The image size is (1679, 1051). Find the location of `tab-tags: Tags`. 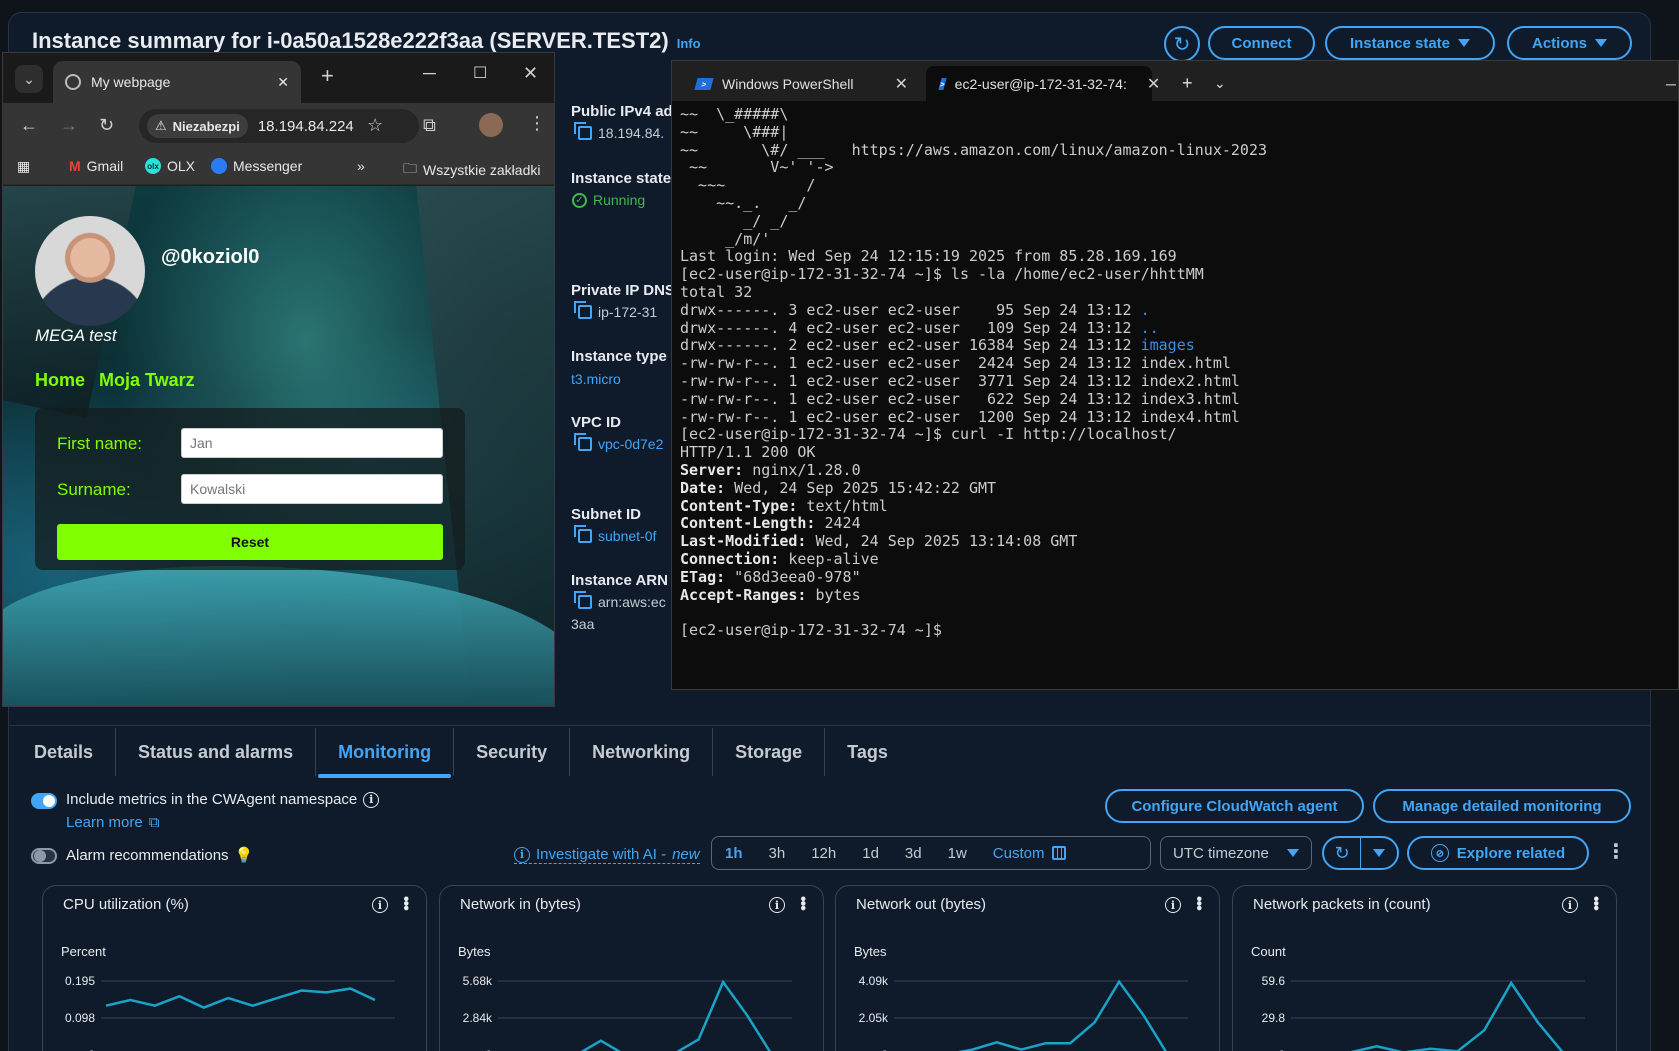

tab-tags: Tags is located at coordinates (867, 752).